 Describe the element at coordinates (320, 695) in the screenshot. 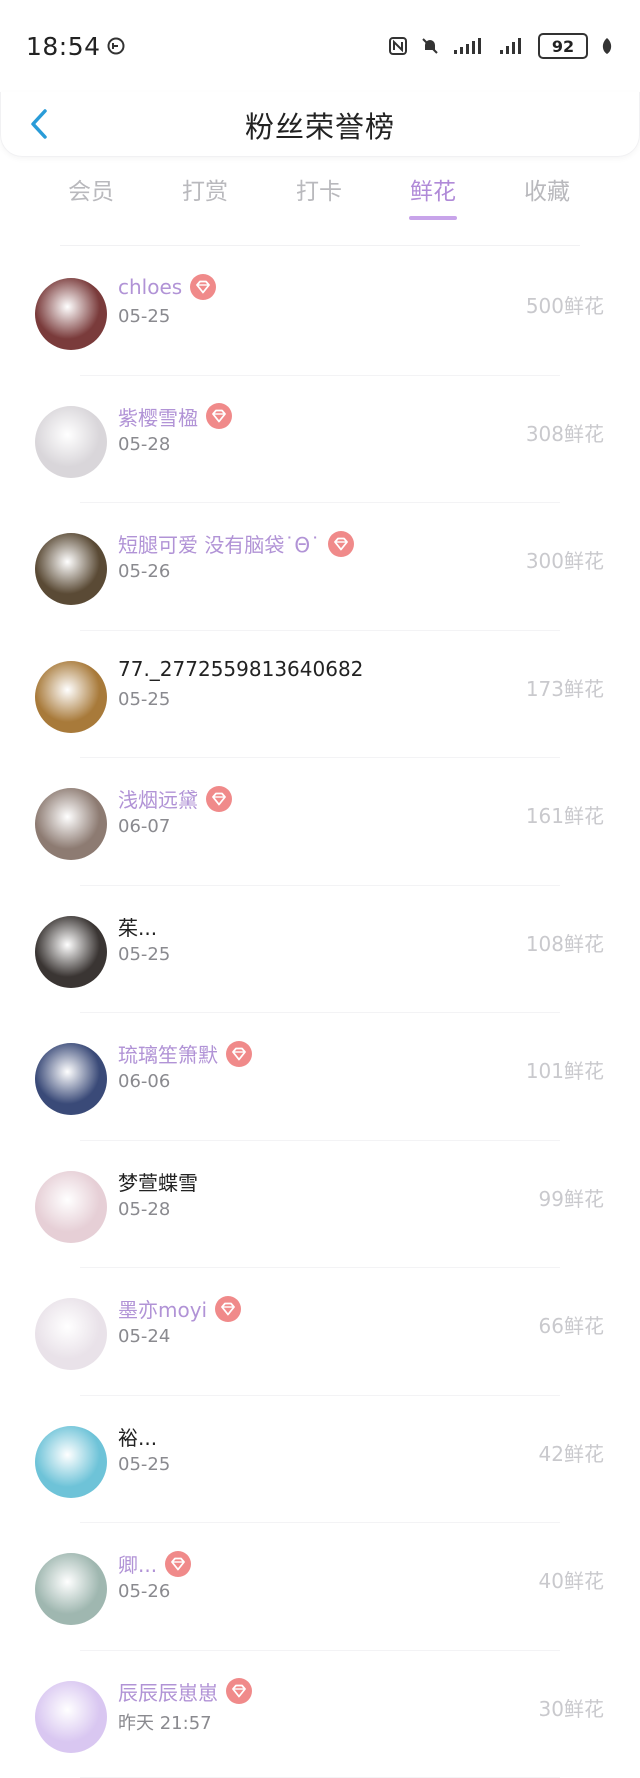

I see `list-item: 77._2772559813640682 05-25 173鲜花` at that location.